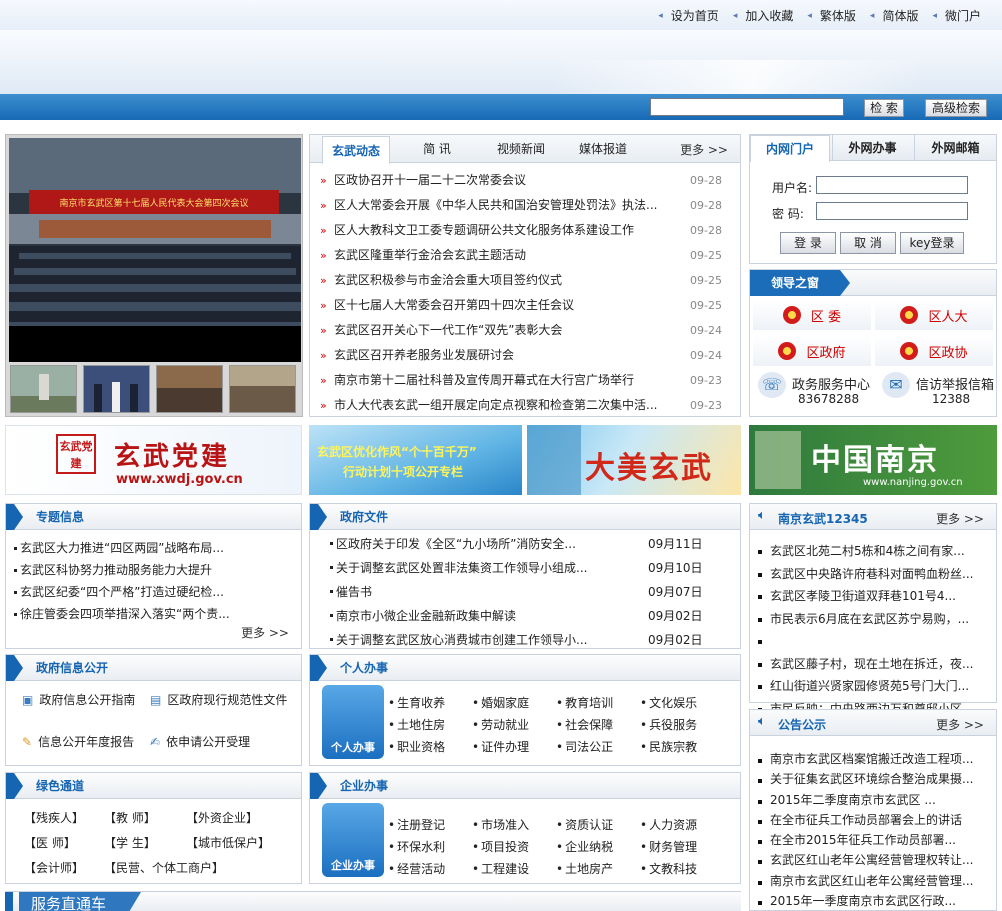 This screenshot has width=1002, height=911. What do you see at coordinates (130, 817) in the screenshot?
I see `green-teacher-link: 【教 师】` at bounding box center [130, 817].